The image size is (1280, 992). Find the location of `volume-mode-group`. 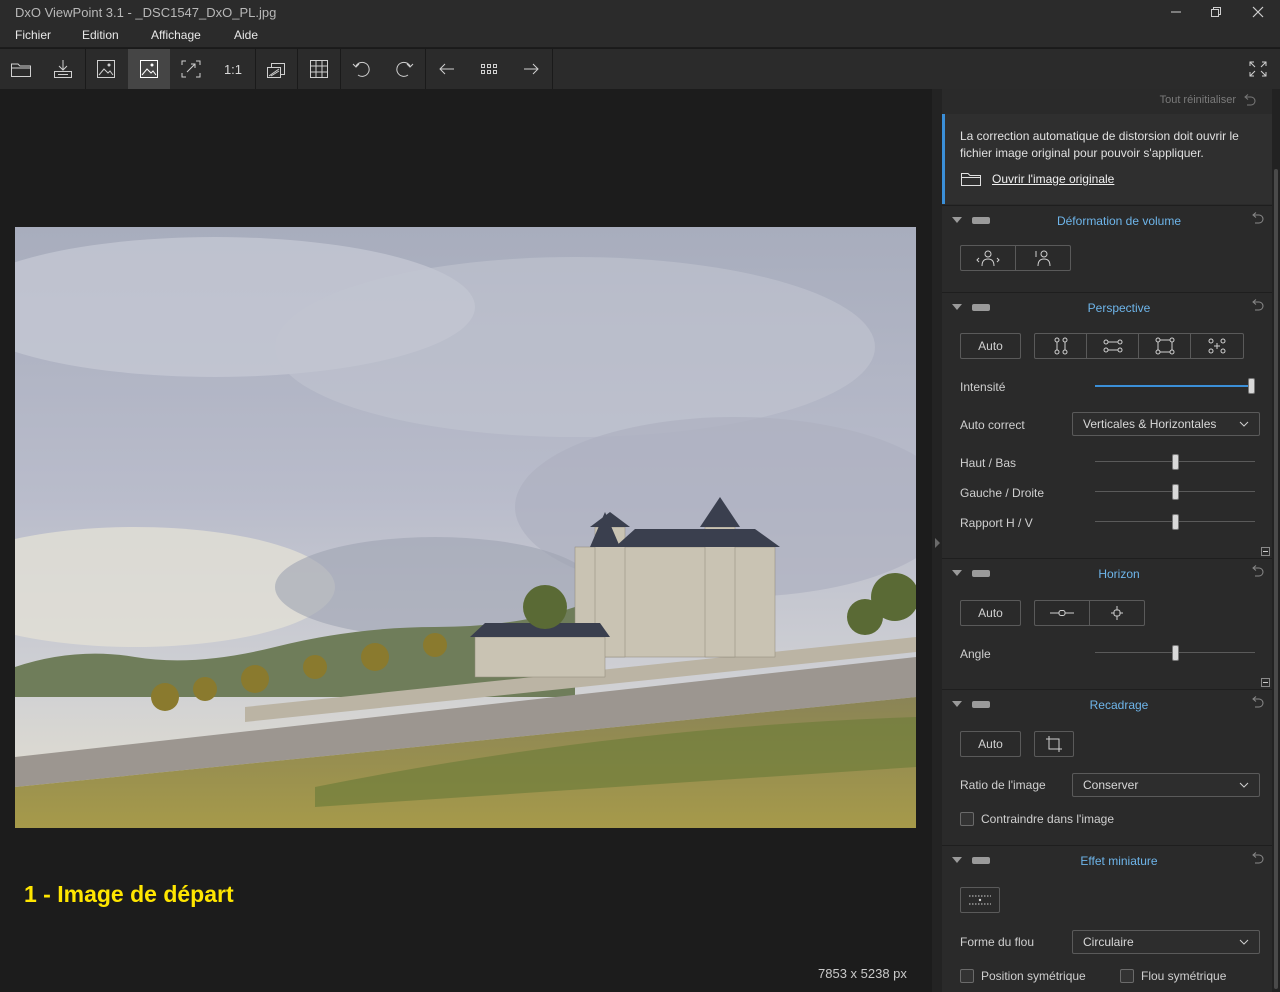

volume-mode-group is located at coordinates (1015, 258).